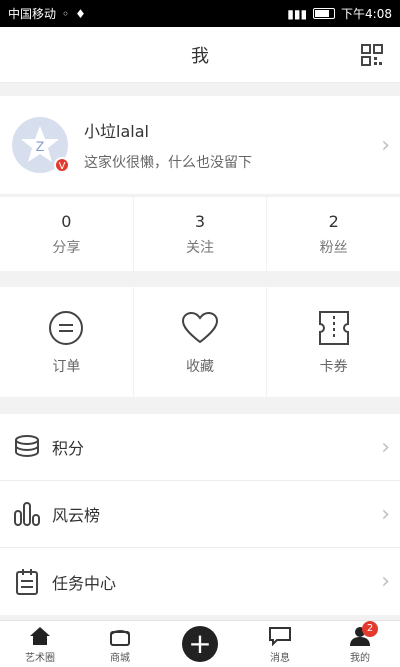  I want to click on nav-tab-me: 我的 2, so click(360, 644).